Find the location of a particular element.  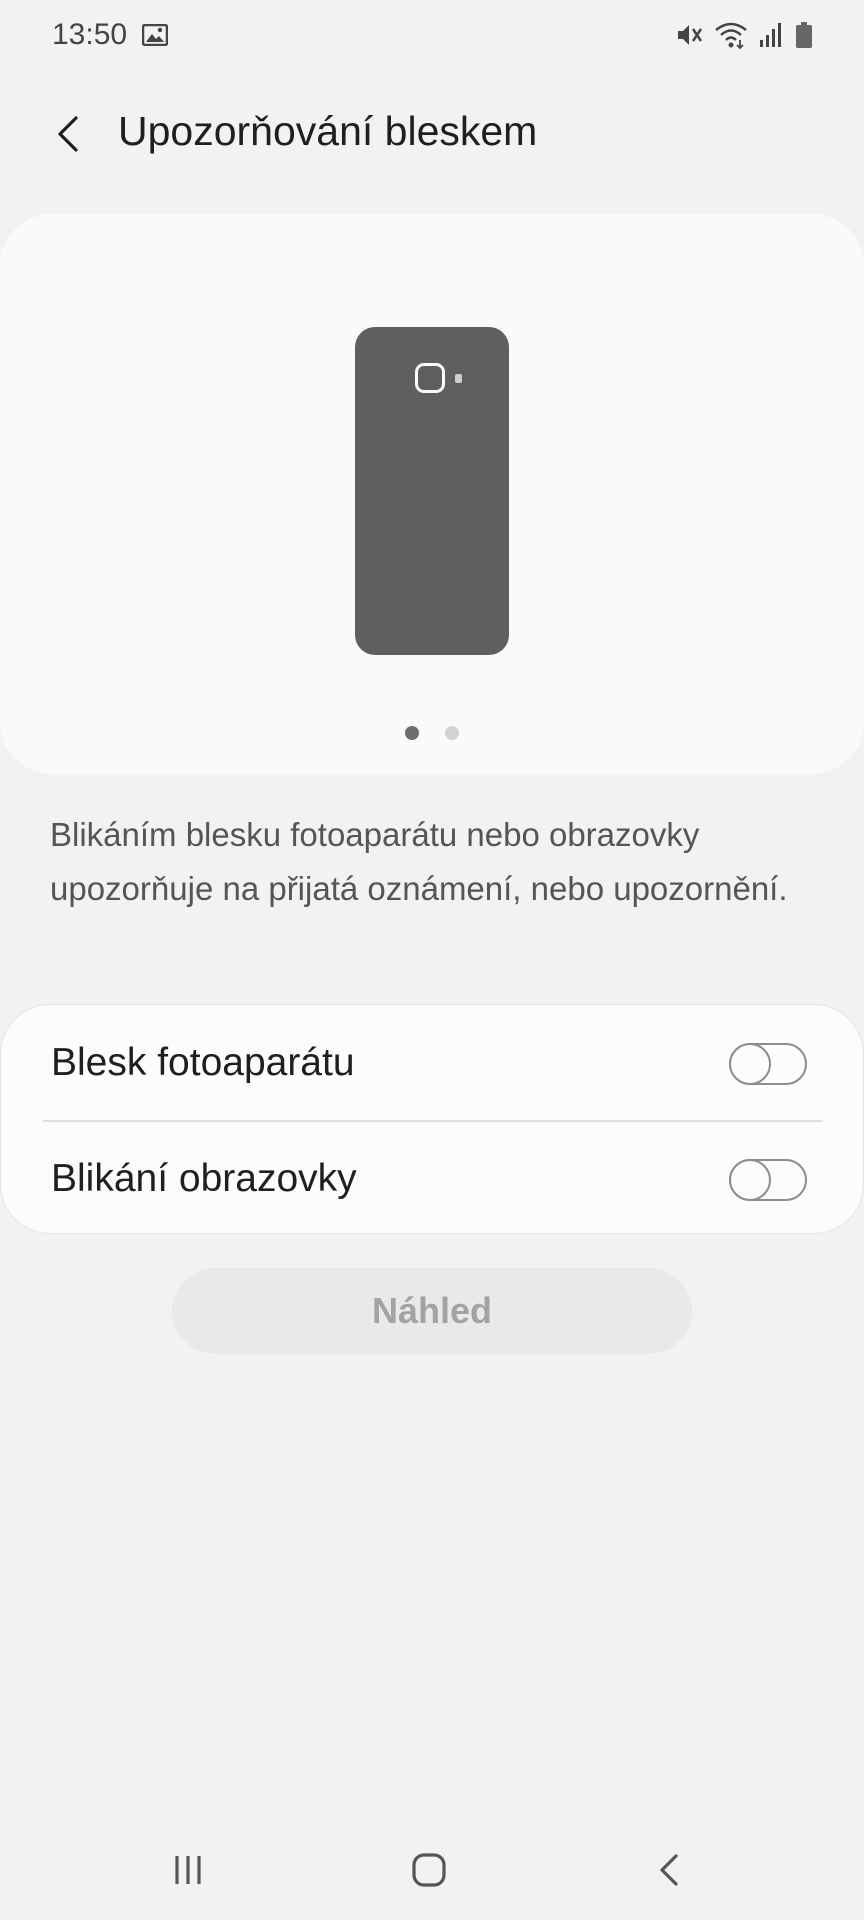

mute-icon is located at coordinates (689, 35).